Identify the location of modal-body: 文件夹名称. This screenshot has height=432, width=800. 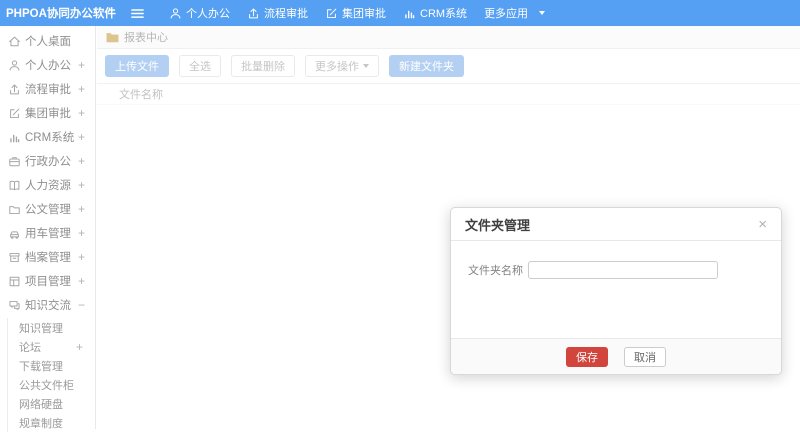
(616, 289).